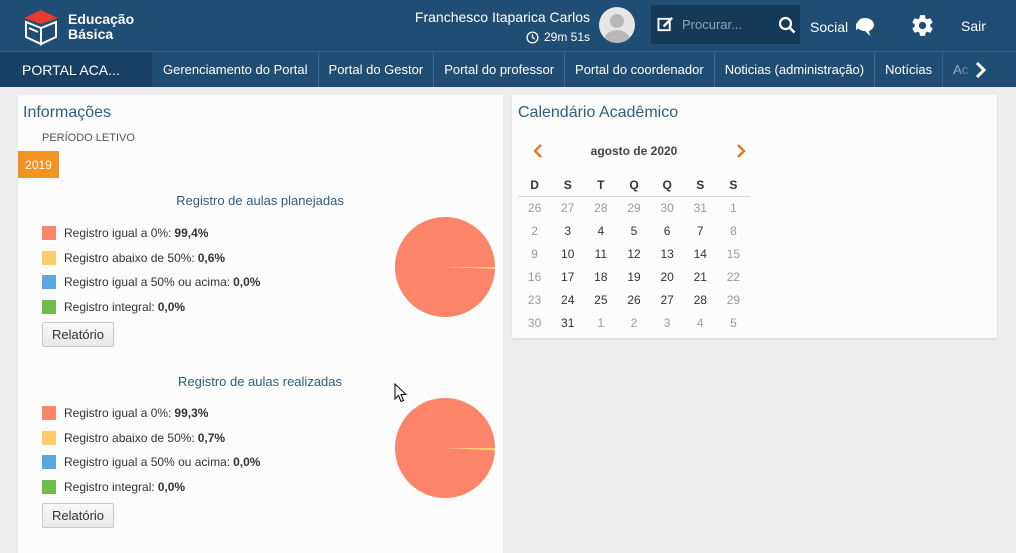  Describe the element at coordinates (634, 151) in the screenshot. I see `calendar-header: agosto de 2020` at that location.